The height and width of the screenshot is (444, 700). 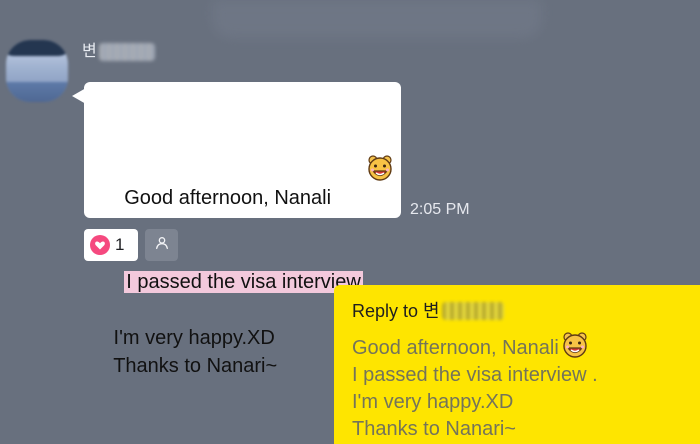 What do you see at coordinates (526, 311) in the screenshot?
I see `reply-header: Reply to 변` at bounding box center [526, 311].